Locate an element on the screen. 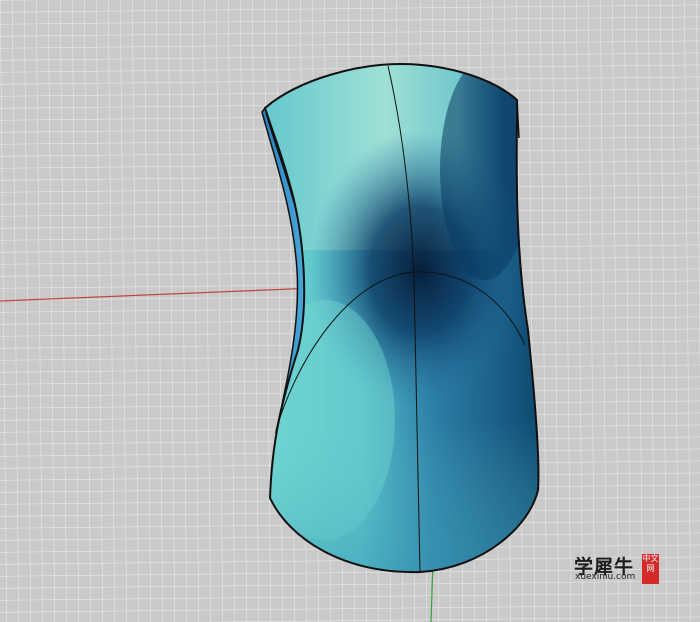 This screenshot has width=700, height=622. watermark-domain: xuexiniu.com is located at coordinates (605, 577).